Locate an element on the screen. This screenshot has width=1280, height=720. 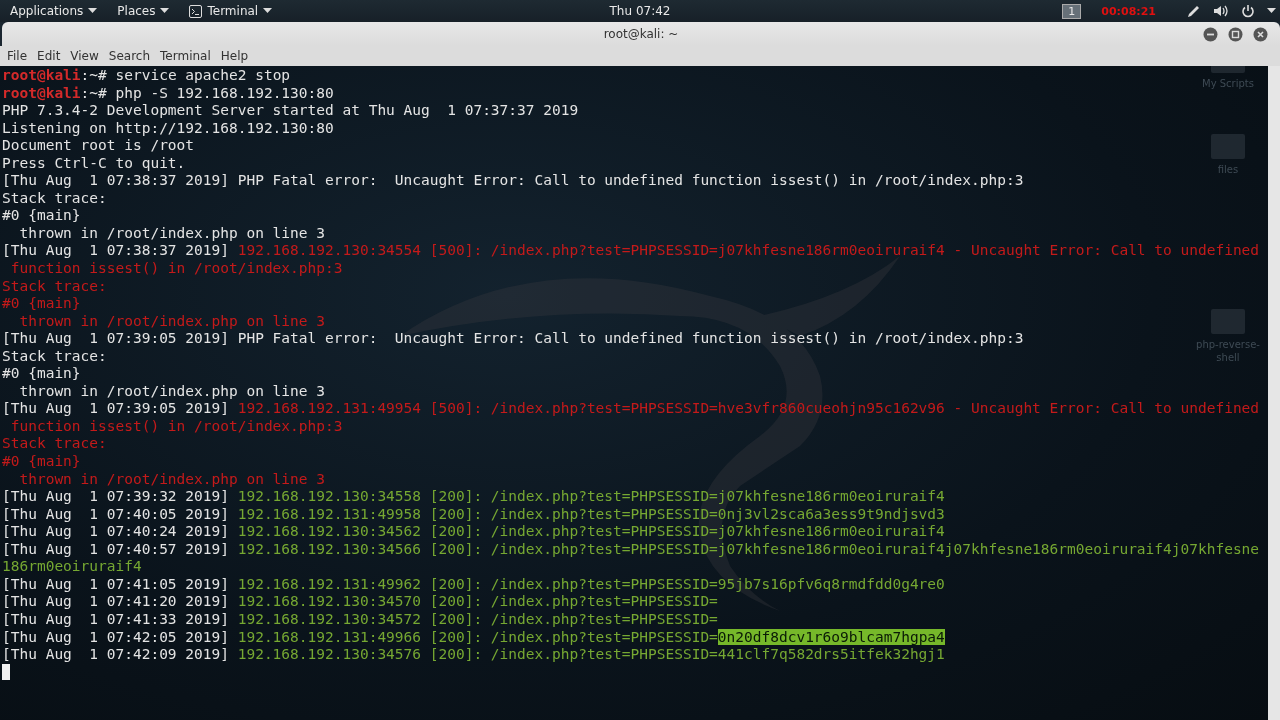
window-title: root@kali: ~ is located at coordinates (641, 34).